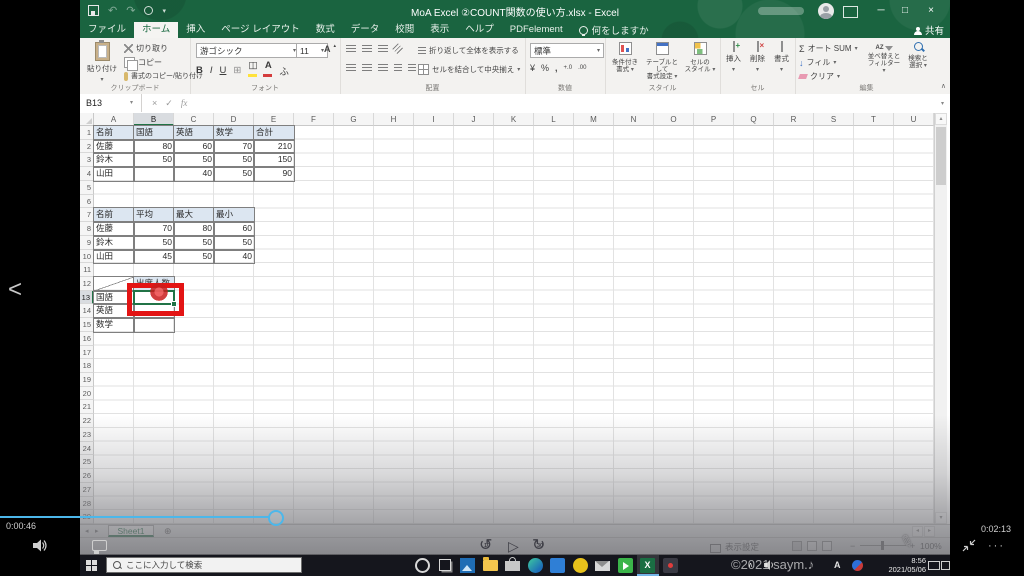  Describe the element at coordinates (714, 119) in the screenshot. I see `column-header-P: P` at that location.